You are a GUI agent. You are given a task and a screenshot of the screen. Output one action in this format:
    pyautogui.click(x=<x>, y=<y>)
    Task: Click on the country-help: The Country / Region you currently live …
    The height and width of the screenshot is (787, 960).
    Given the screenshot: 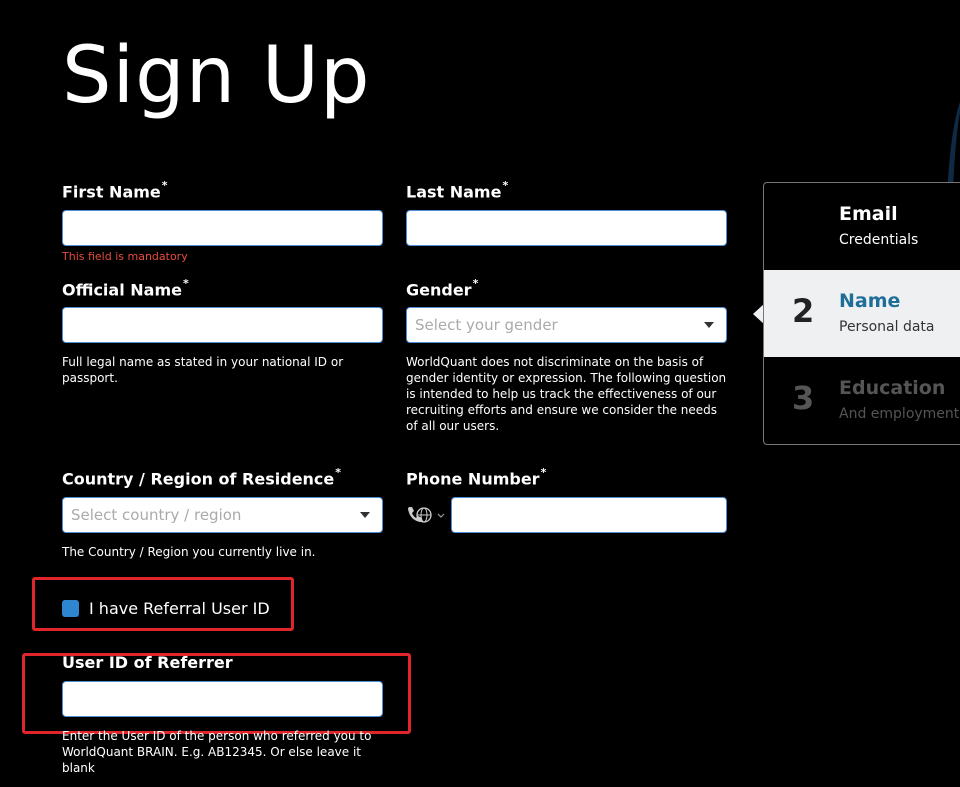 What is the action you would take?
    pyautogui.click(x=189, y=552)
    